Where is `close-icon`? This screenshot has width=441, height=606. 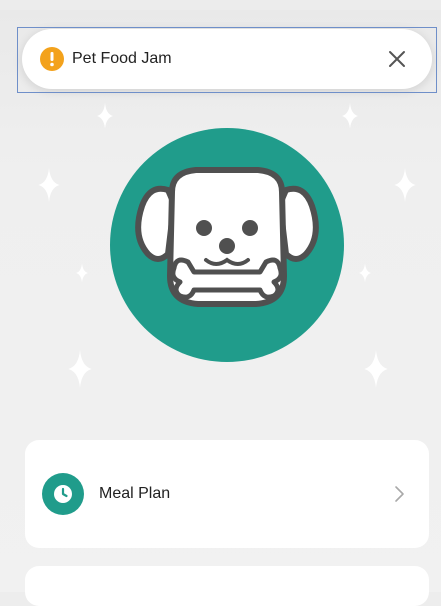 close-icon is located at coordinates (397, 59).